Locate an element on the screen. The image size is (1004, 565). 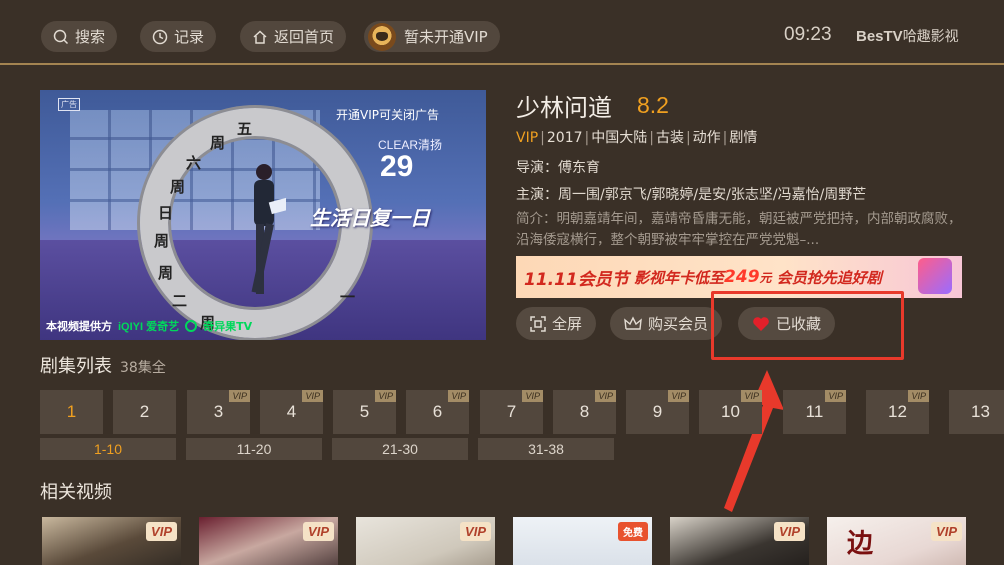
promo-cta: 会员抢先追好剧 is located at coordinates (829, 277).